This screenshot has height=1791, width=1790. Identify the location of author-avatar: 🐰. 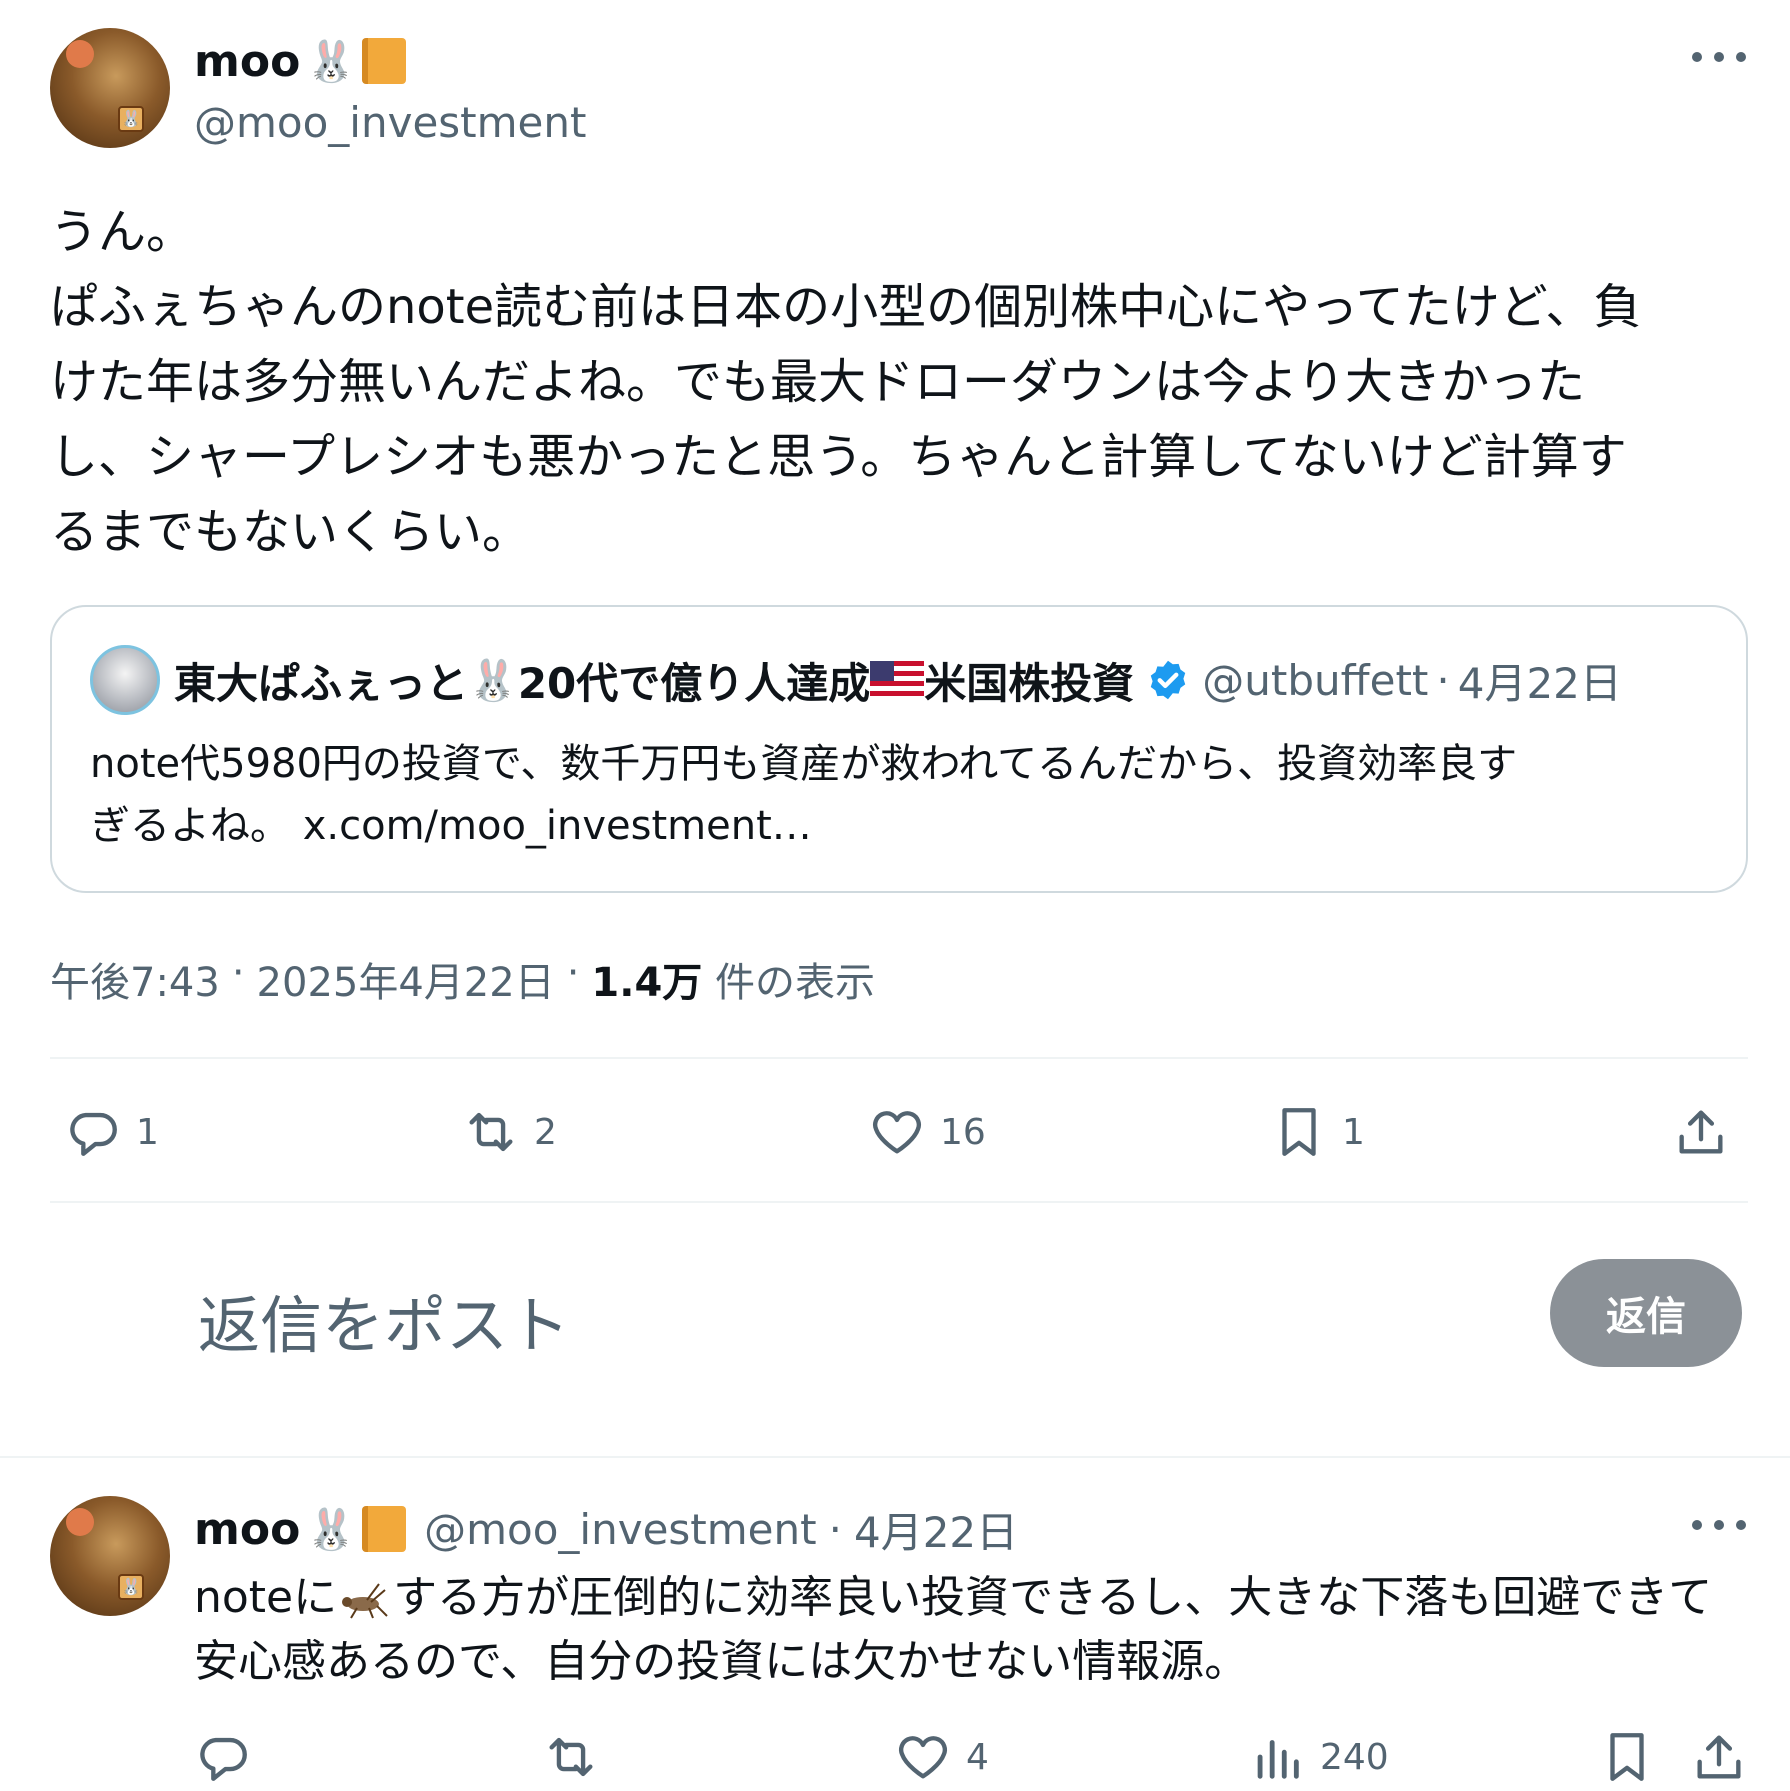
(110, 88).